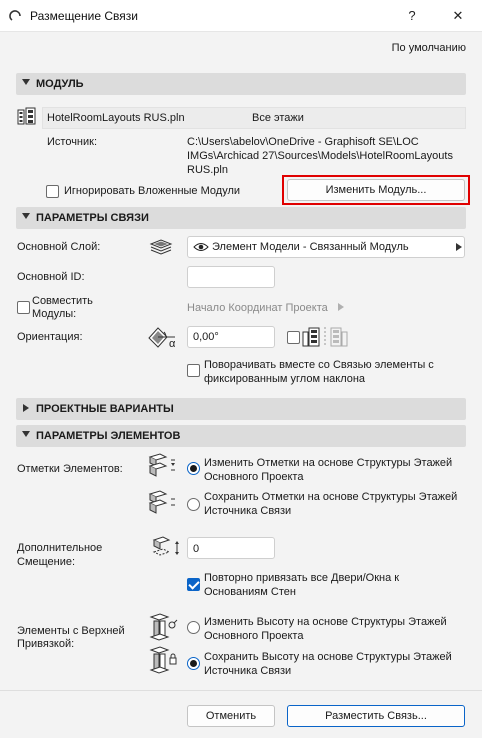 This screenshot has width=482, height=738. What do you see at coordinates (257, 308) in the screenshot?
I see `align-target: Начало Координат Проекта` at bounding box center [257, 308].